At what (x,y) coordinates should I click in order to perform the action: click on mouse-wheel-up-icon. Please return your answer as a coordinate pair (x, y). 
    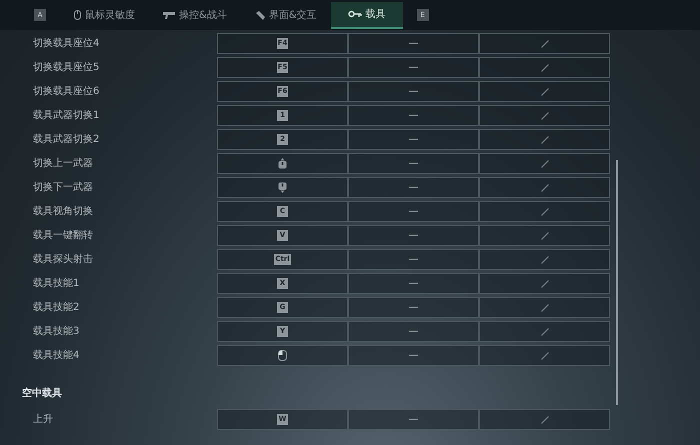
    Looking at the image, I should click on (282, 163).